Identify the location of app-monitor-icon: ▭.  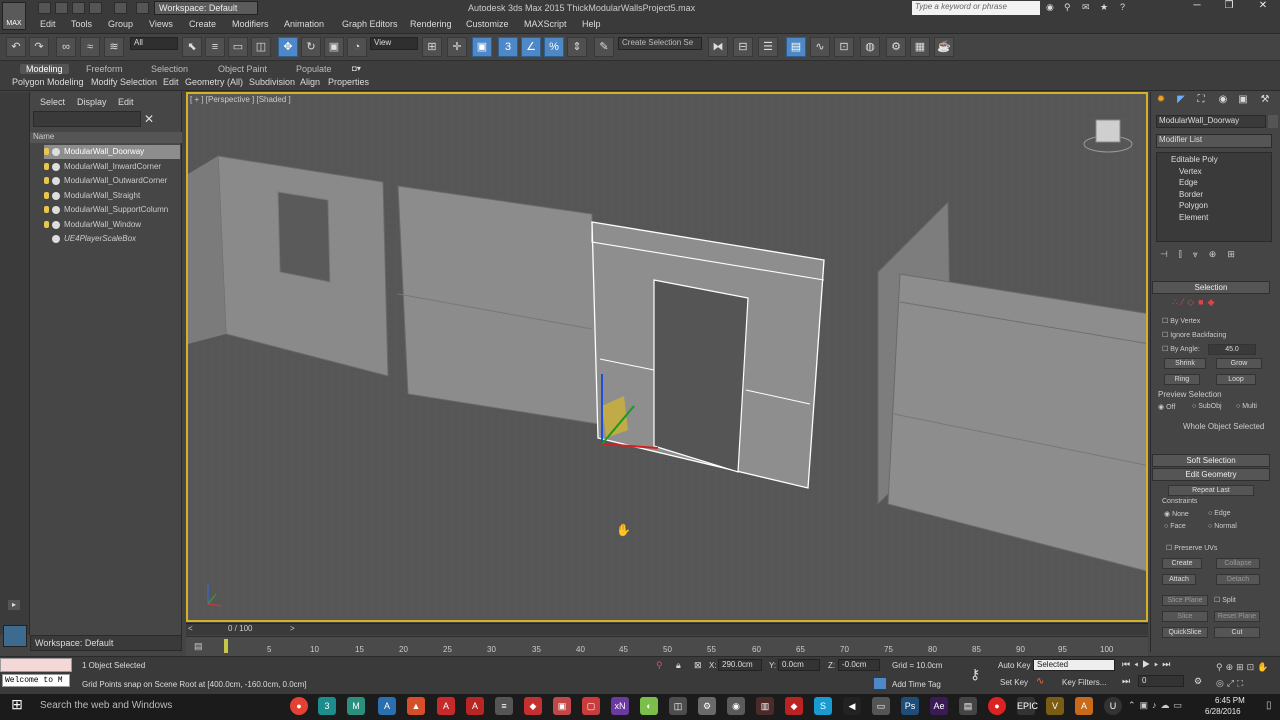
(881, 706).